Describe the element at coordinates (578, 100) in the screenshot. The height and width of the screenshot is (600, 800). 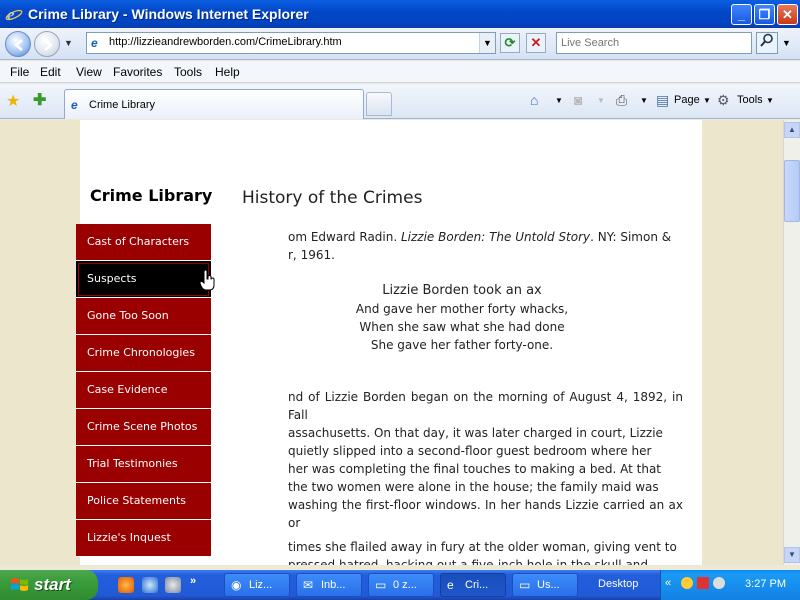
I see `feeds-icon: ◙` at that location.